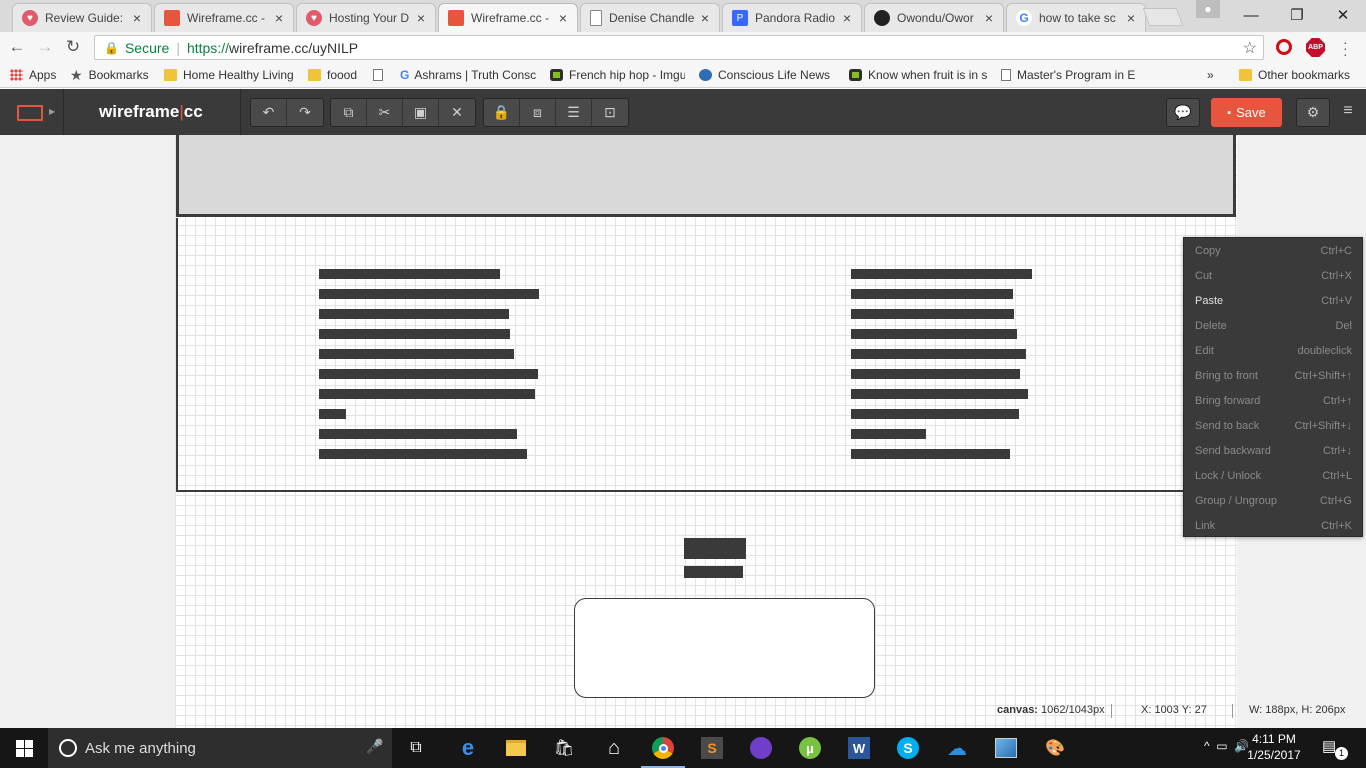  Describe the element at coordinates (416, 748) in the screenshot. I see `task-view-icon: ⧉` at that location.